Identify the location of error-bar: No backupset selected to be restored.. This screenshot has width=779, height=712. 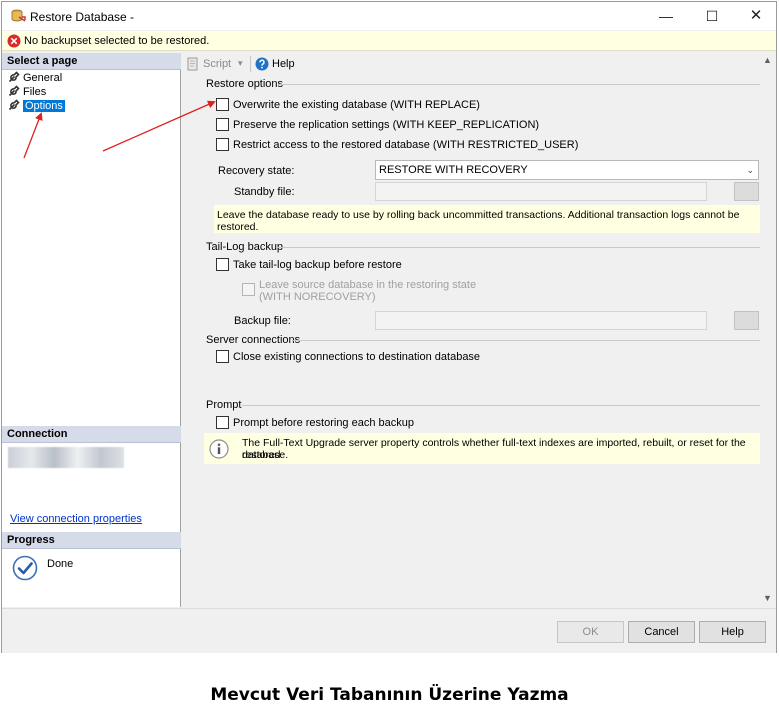
(389, 41).